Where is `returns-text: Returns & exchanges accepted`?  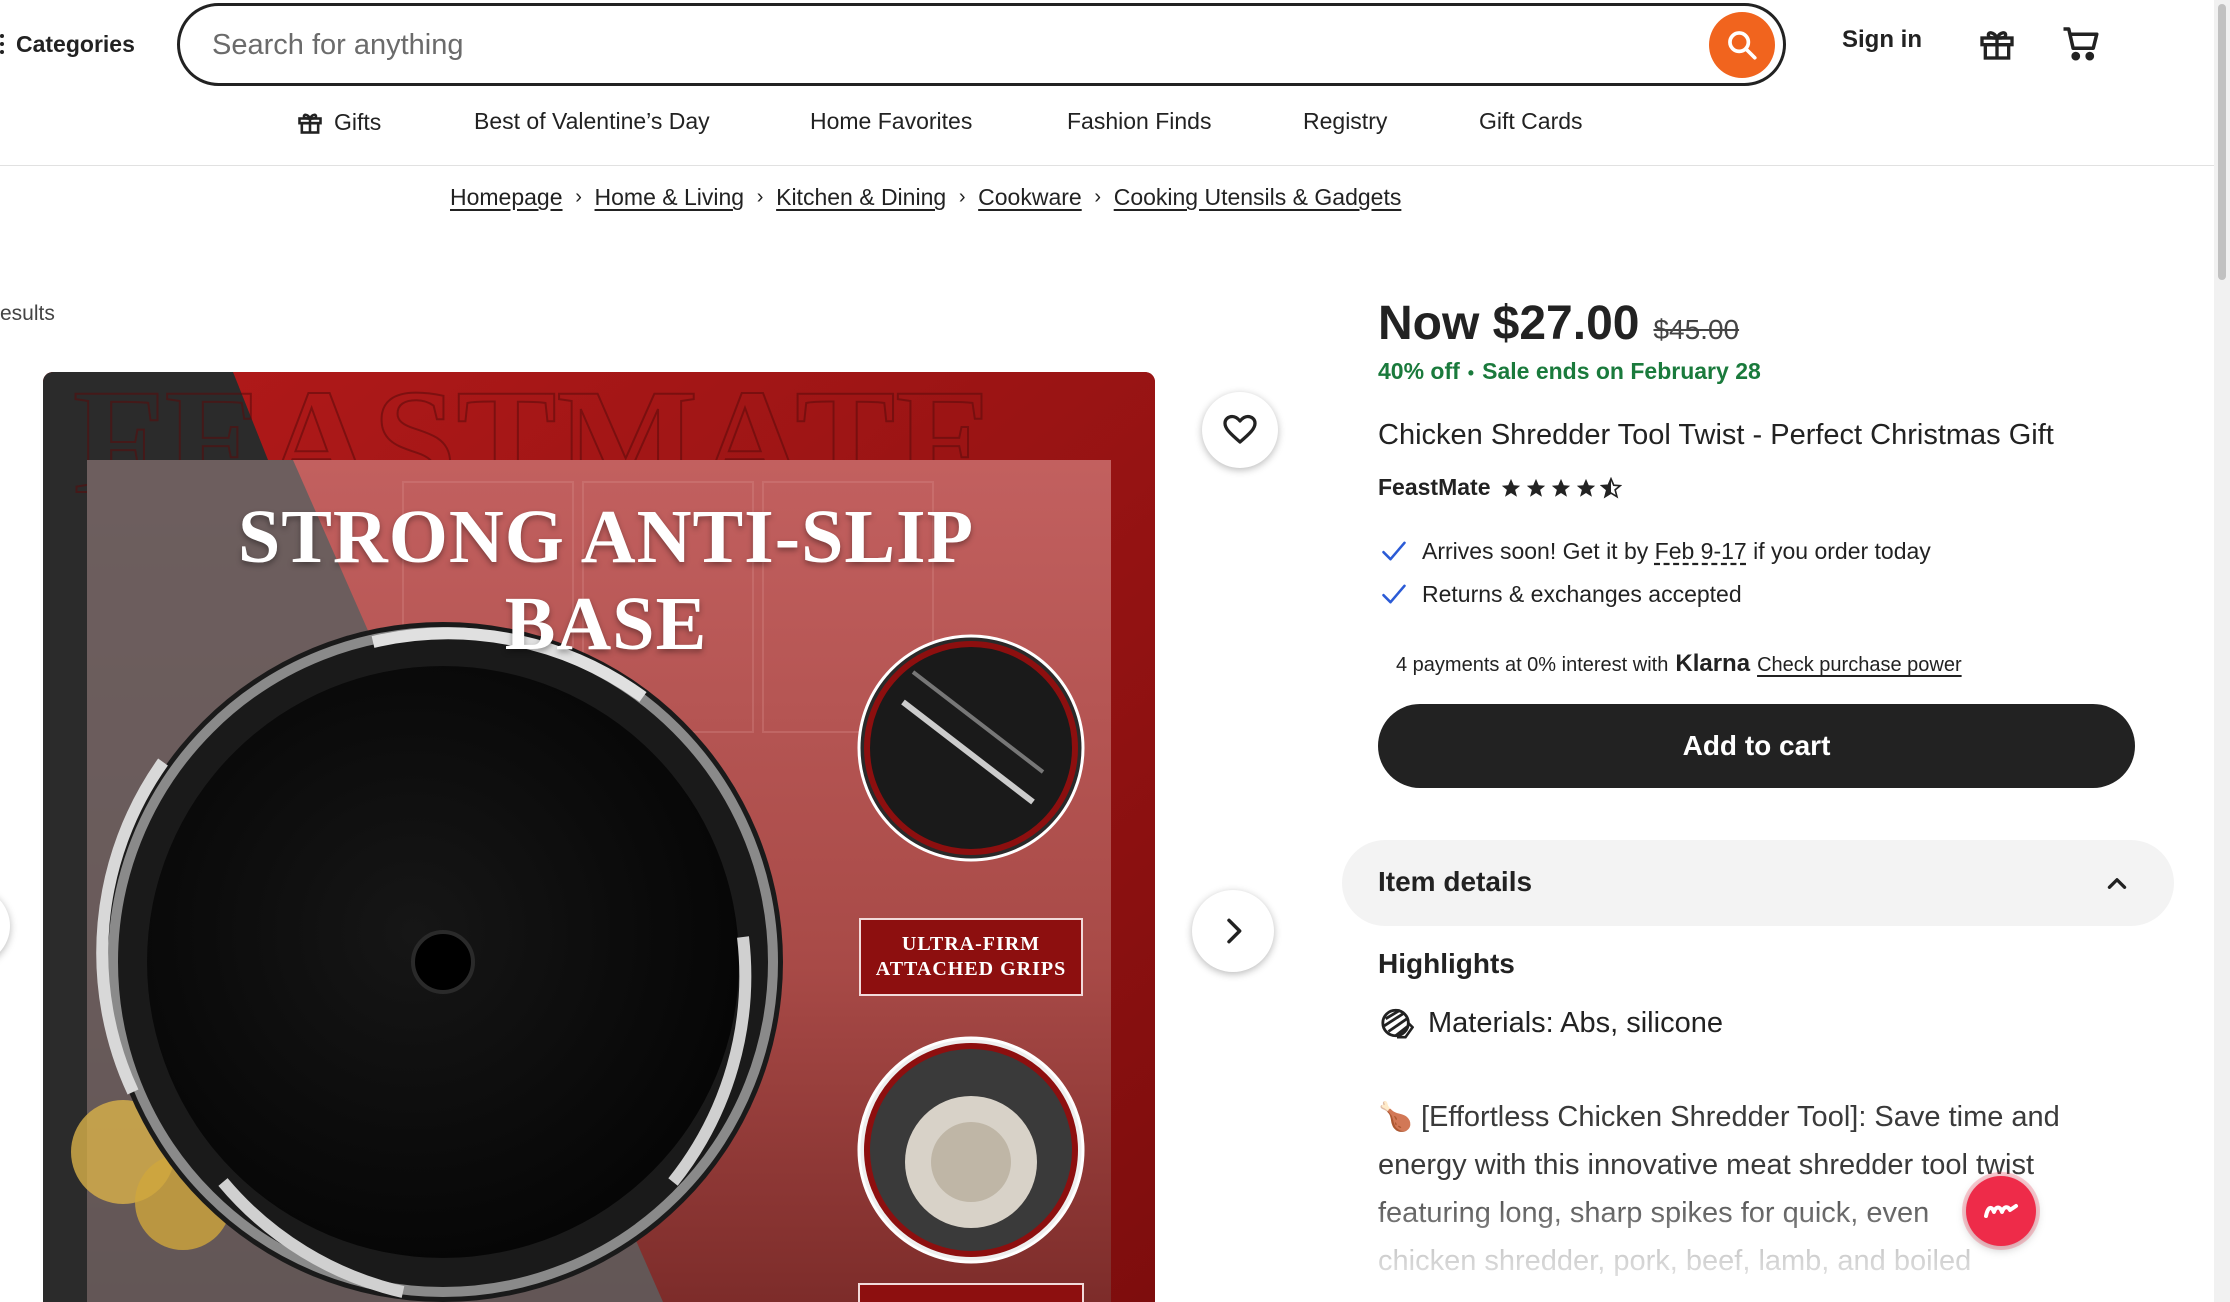 returns-text: Returns & exchanges accepted is located at coordinates (1582, 593).